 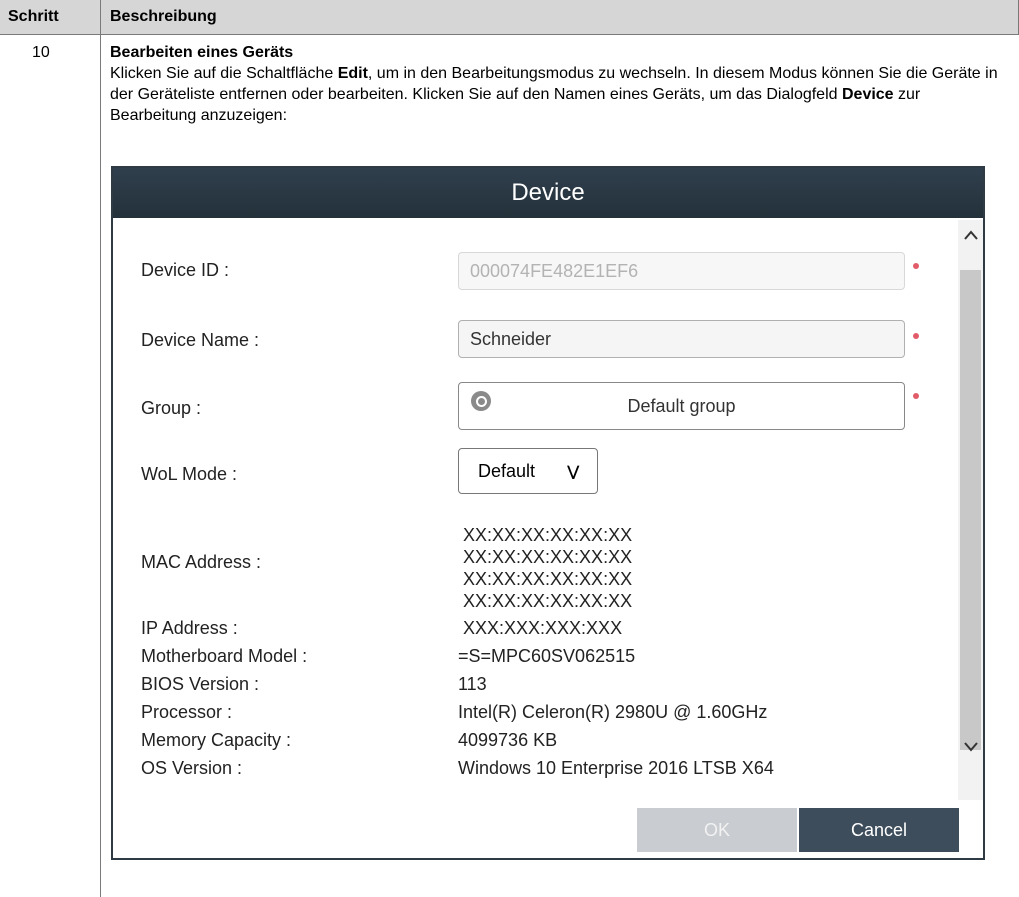 I want to click on wol-mode-value: Default, so click(x=507, y=471).